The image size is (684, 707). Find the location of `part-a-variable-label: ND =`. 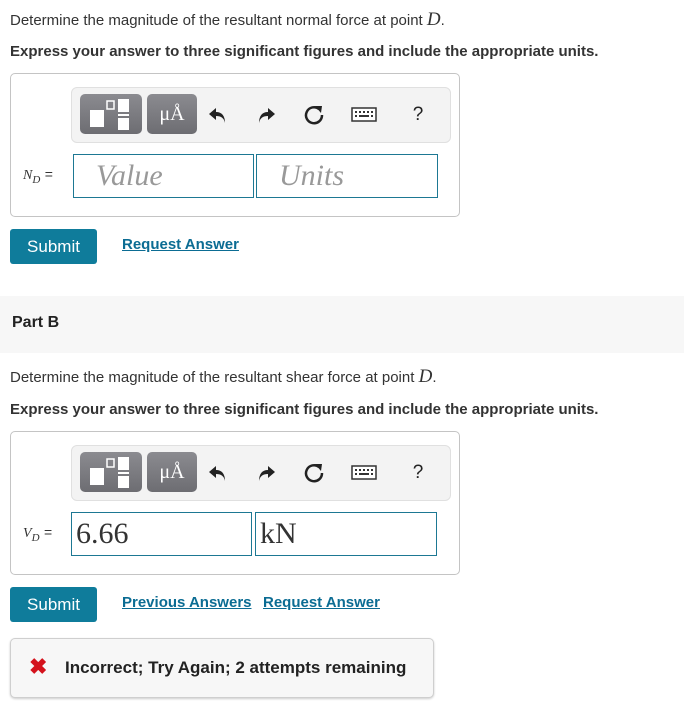

part-a-variable-label: ND = is located at coordinates (38, 176).